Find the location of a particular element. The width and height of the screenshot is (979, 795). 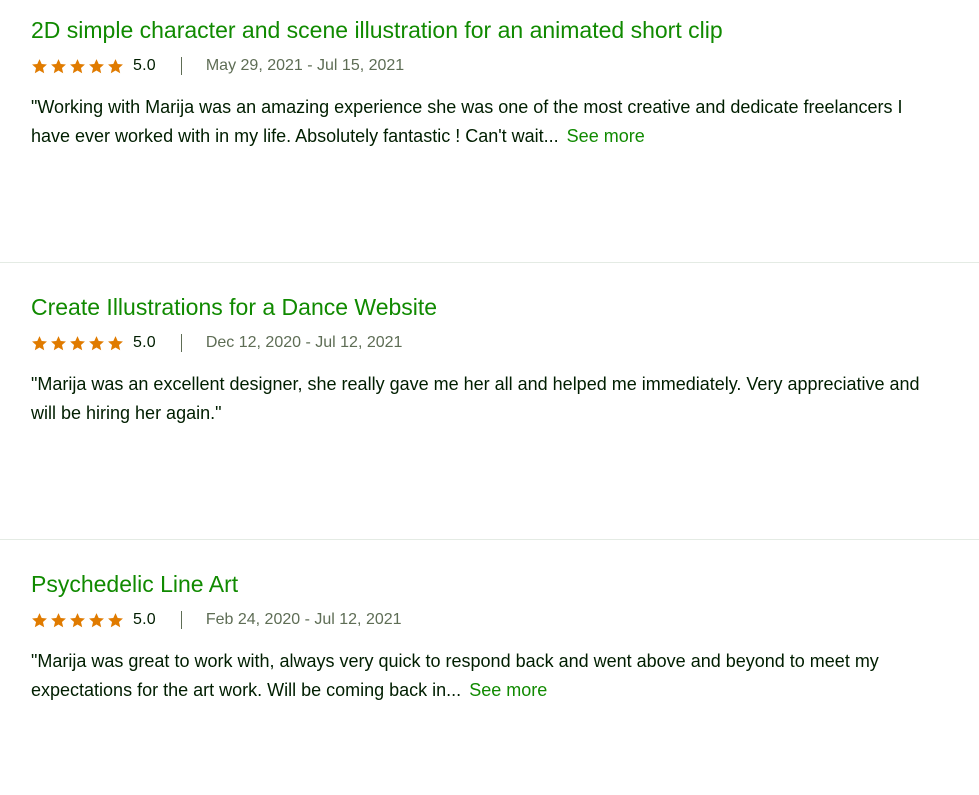

contract-dates: Dec 12, 2020 - Jul 12, 2021 is located at coordinates (304, 342).